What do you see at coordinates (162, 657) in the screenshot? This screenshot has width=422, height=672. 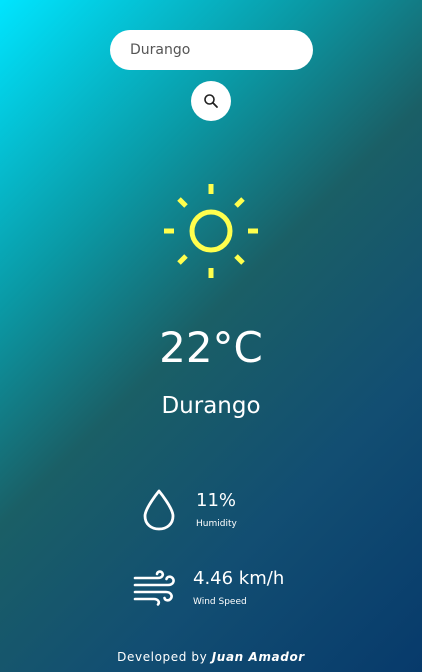 I see `footer-prefix: Developed by` at bounding box center [162, 657].